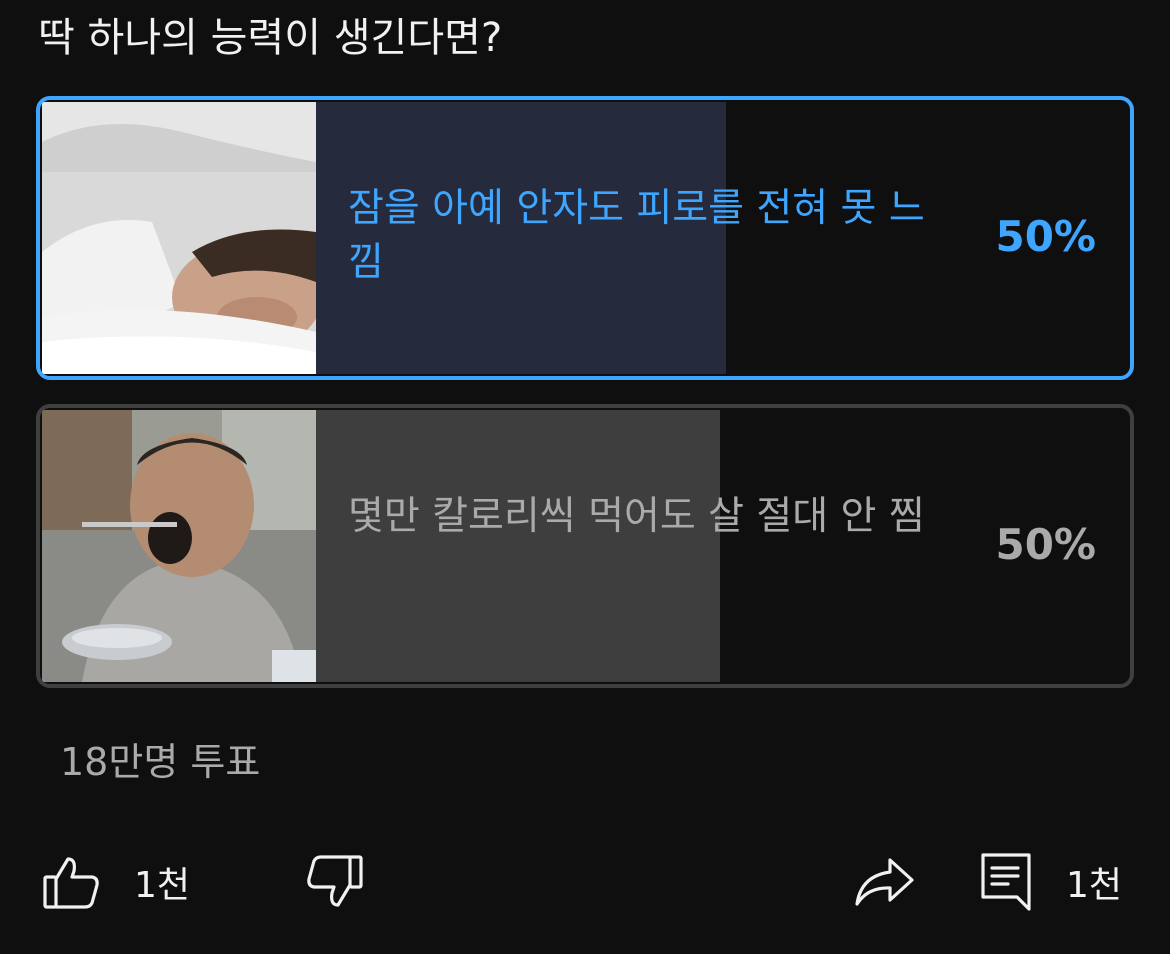 The height and width of the screenshot is (954, 1170). I want to click on poll-question: 딱 하나의 능력이 생긴다면?, so click(270, 38).